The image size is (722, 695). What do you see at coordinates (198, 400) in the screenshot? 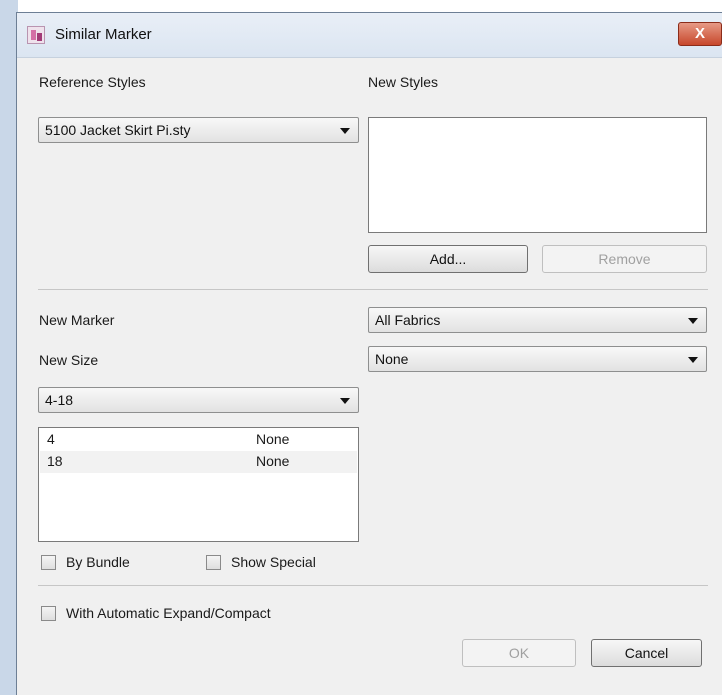
I see `size-range-dropdown: 4-18` at bounding box center [198, 400].